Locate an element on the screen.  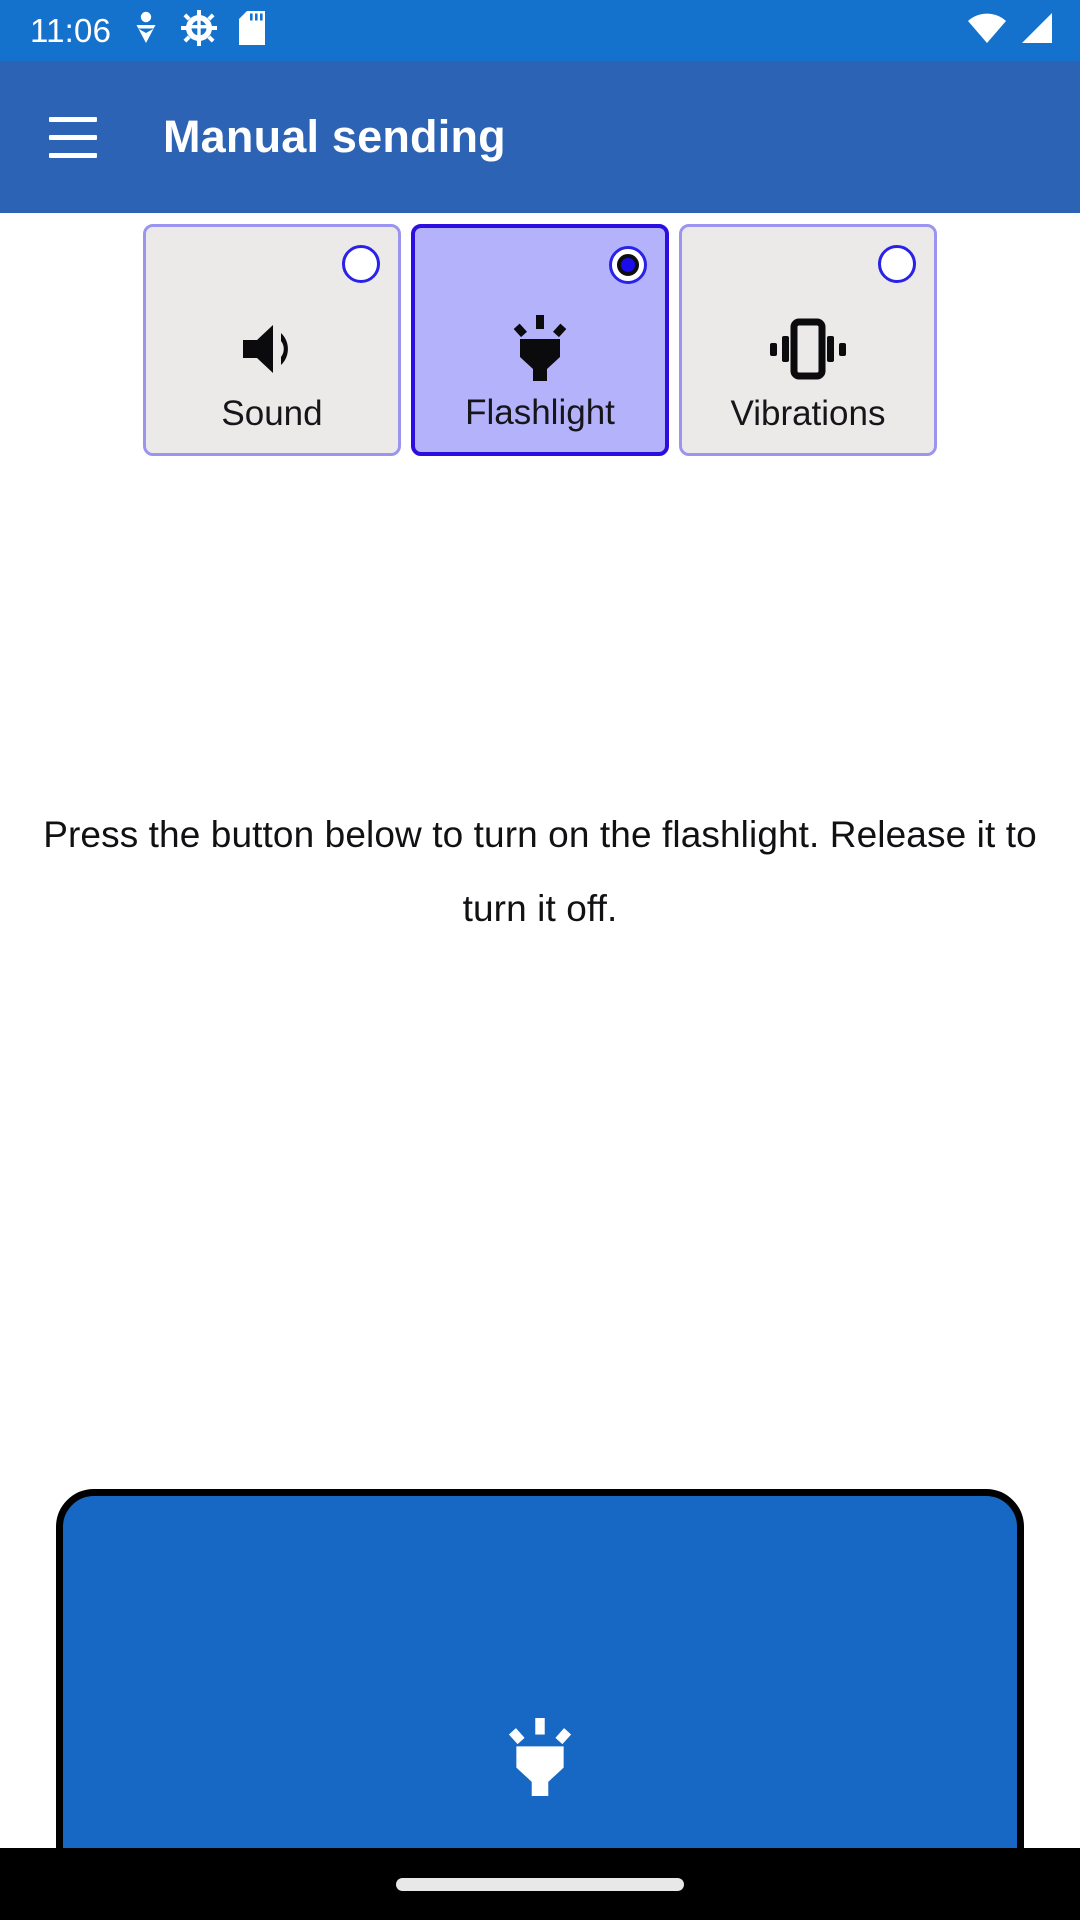
status-bar-left: 11:06 is located at coordinates (148, 30).